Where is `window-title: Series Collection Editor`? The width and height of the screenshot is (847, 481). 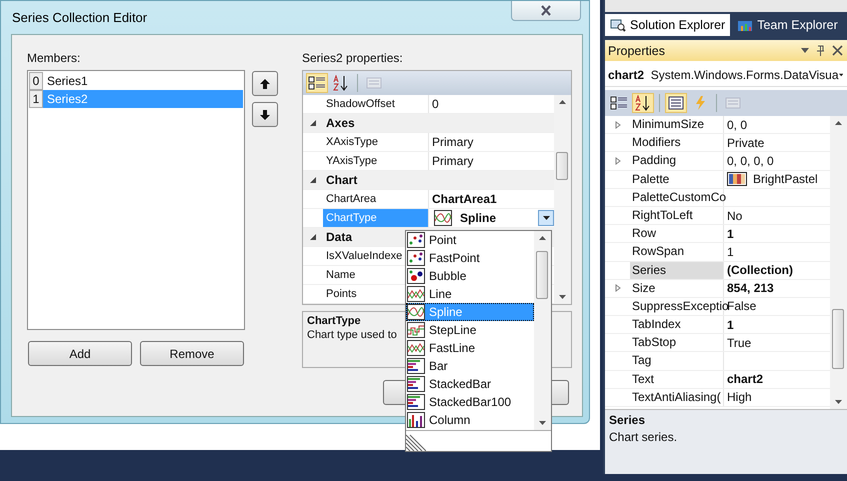
window-title: Series Collection Editor is located at coordinates (80, 17).